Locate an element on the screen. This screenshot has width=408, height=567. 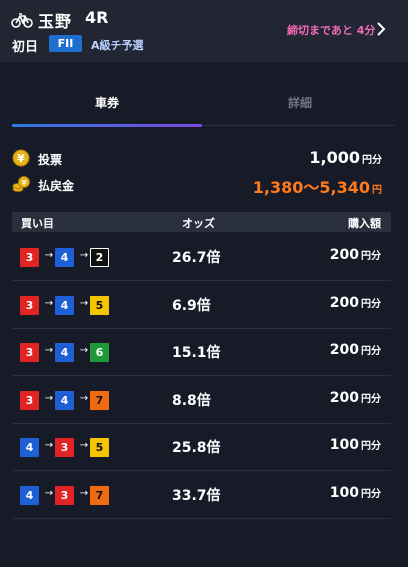
odds-value: 15.1倍 is located at coordinates (196, 353).